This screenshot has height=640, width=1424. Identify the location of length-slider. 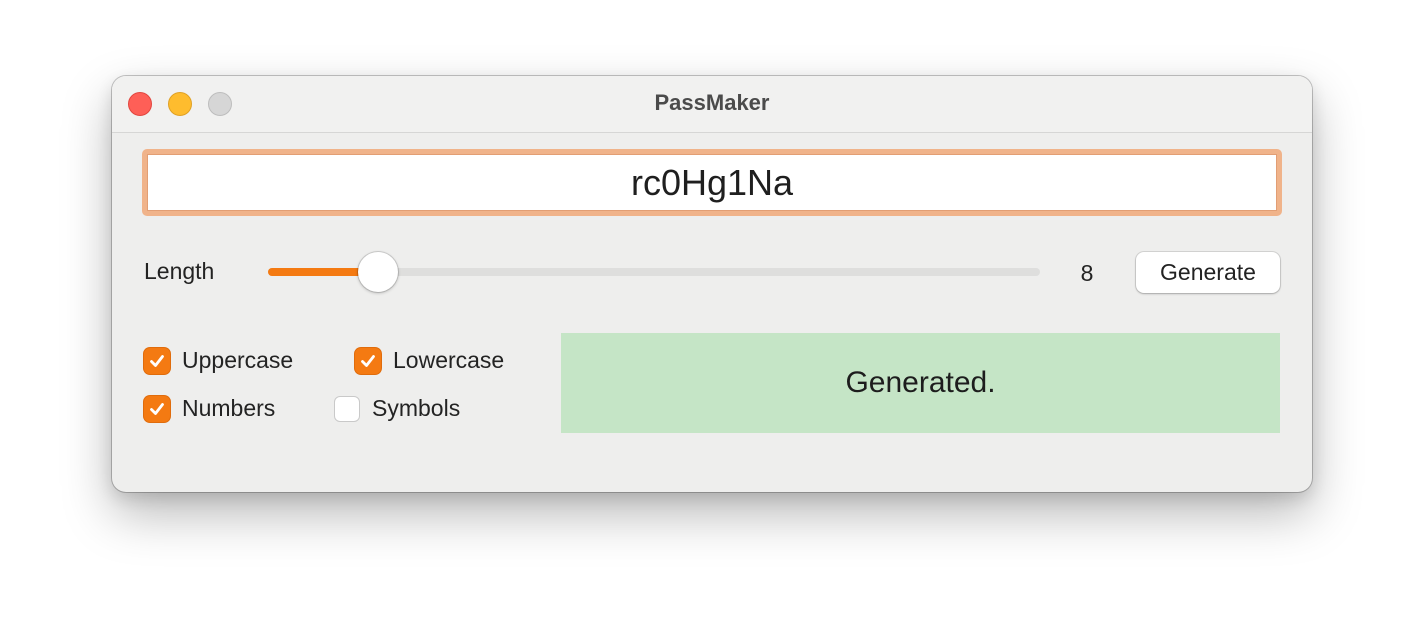
(654, 272).